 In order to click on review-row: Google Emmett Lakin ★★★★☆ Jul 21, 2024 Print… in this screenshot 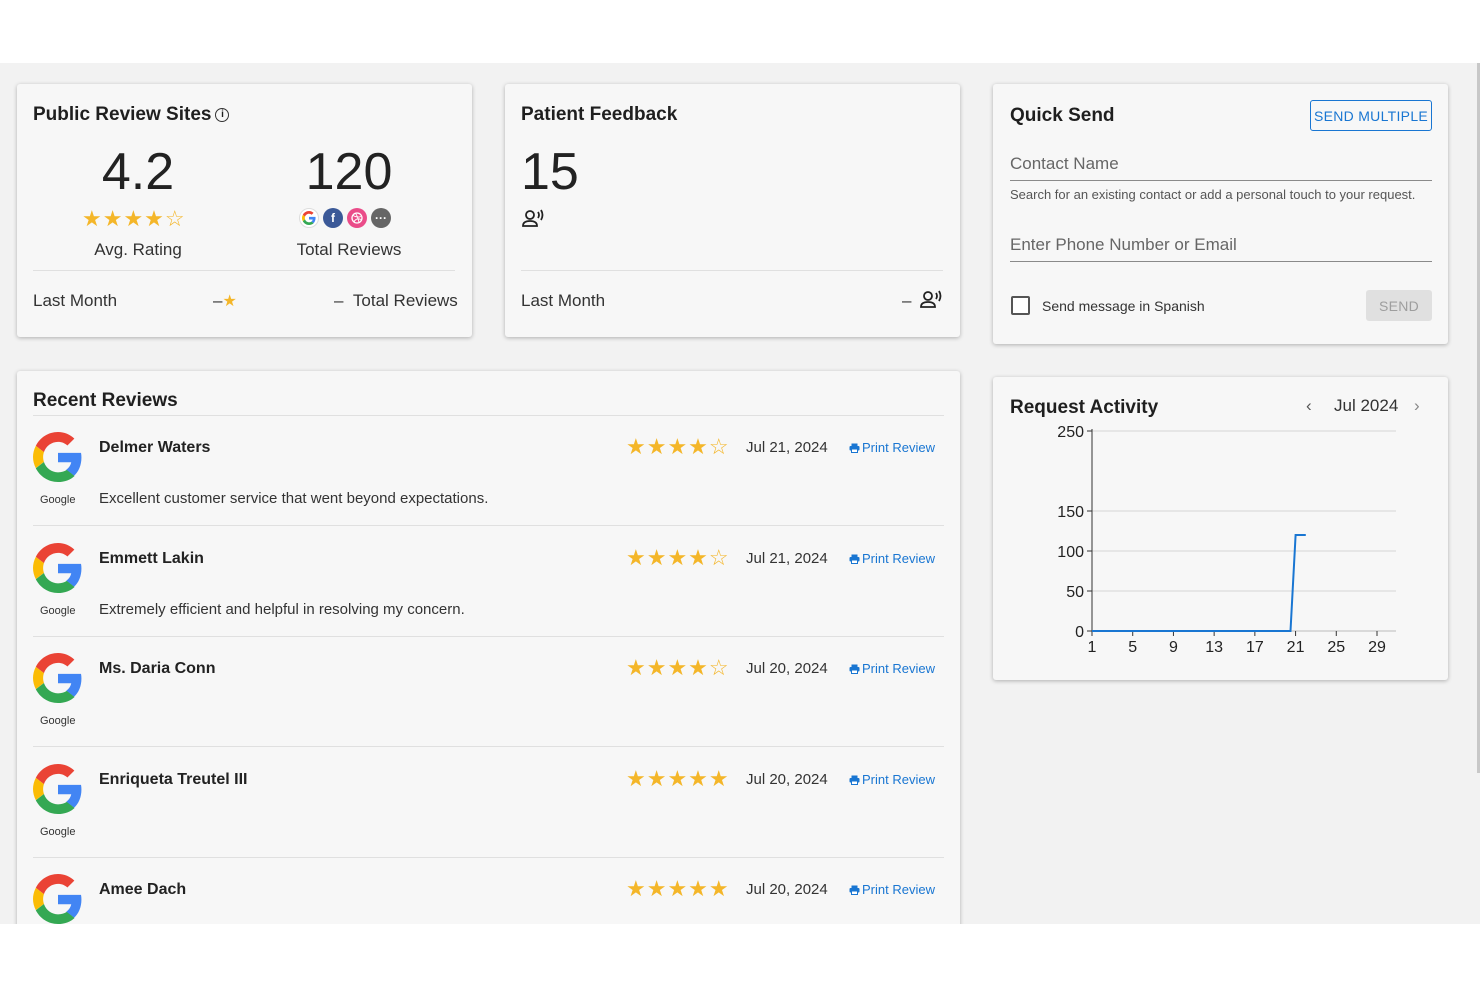, I will do `click(488, 582)`.